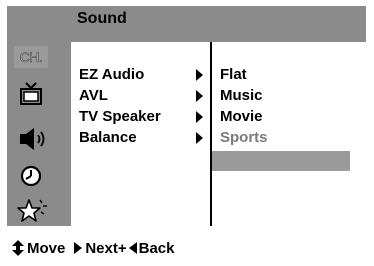 This screenshot has height=266, width=374. I want to click on option-music: Music, so click(241, 96).